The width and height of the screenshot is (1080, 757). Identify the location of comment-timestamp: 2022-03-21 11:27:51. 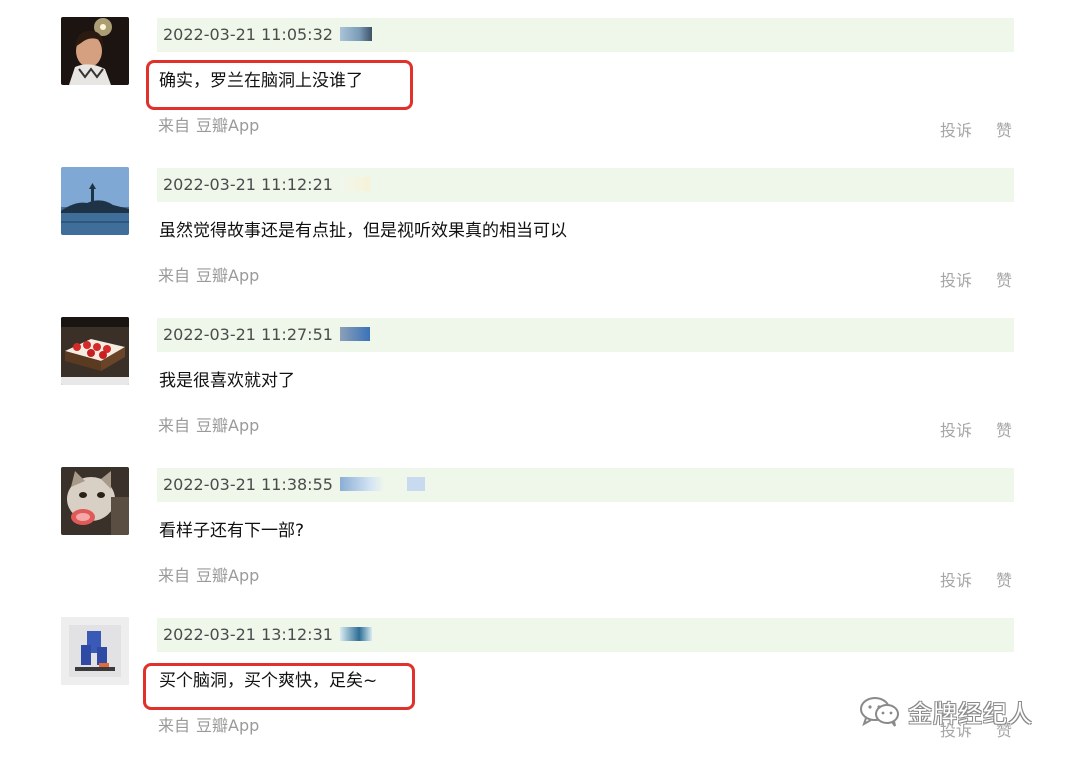
(248, 334).